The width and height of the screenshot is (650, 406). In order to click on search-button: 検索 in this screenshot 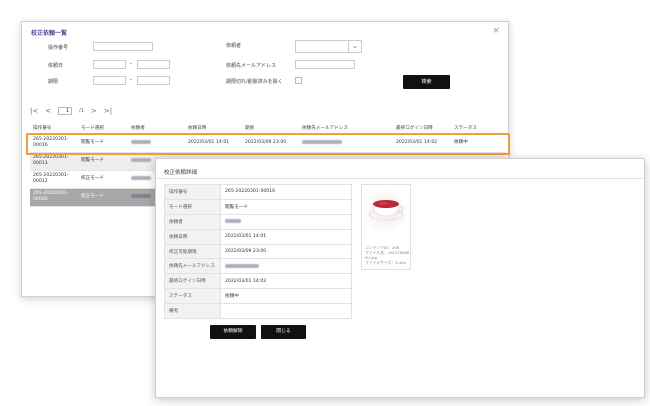, I will do `click(426, 82)`.